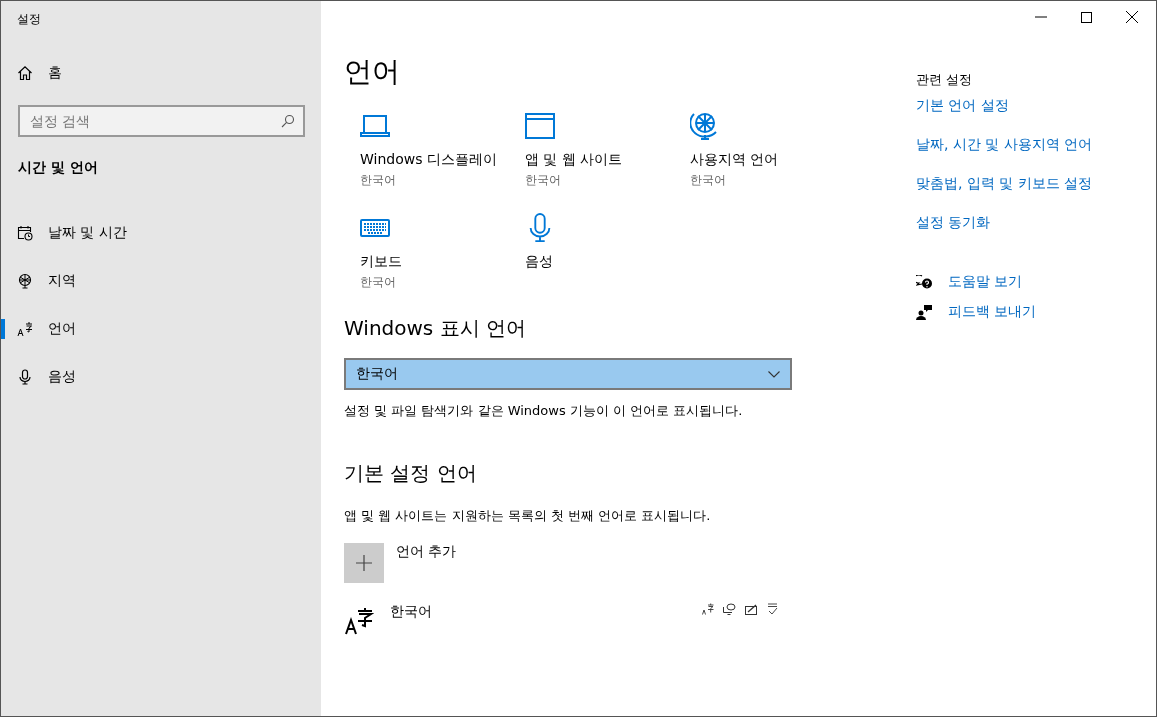 The width and height of the screenshot is (1157, 717). I want to click on language-list-item: 한국어, so click(568, 619).